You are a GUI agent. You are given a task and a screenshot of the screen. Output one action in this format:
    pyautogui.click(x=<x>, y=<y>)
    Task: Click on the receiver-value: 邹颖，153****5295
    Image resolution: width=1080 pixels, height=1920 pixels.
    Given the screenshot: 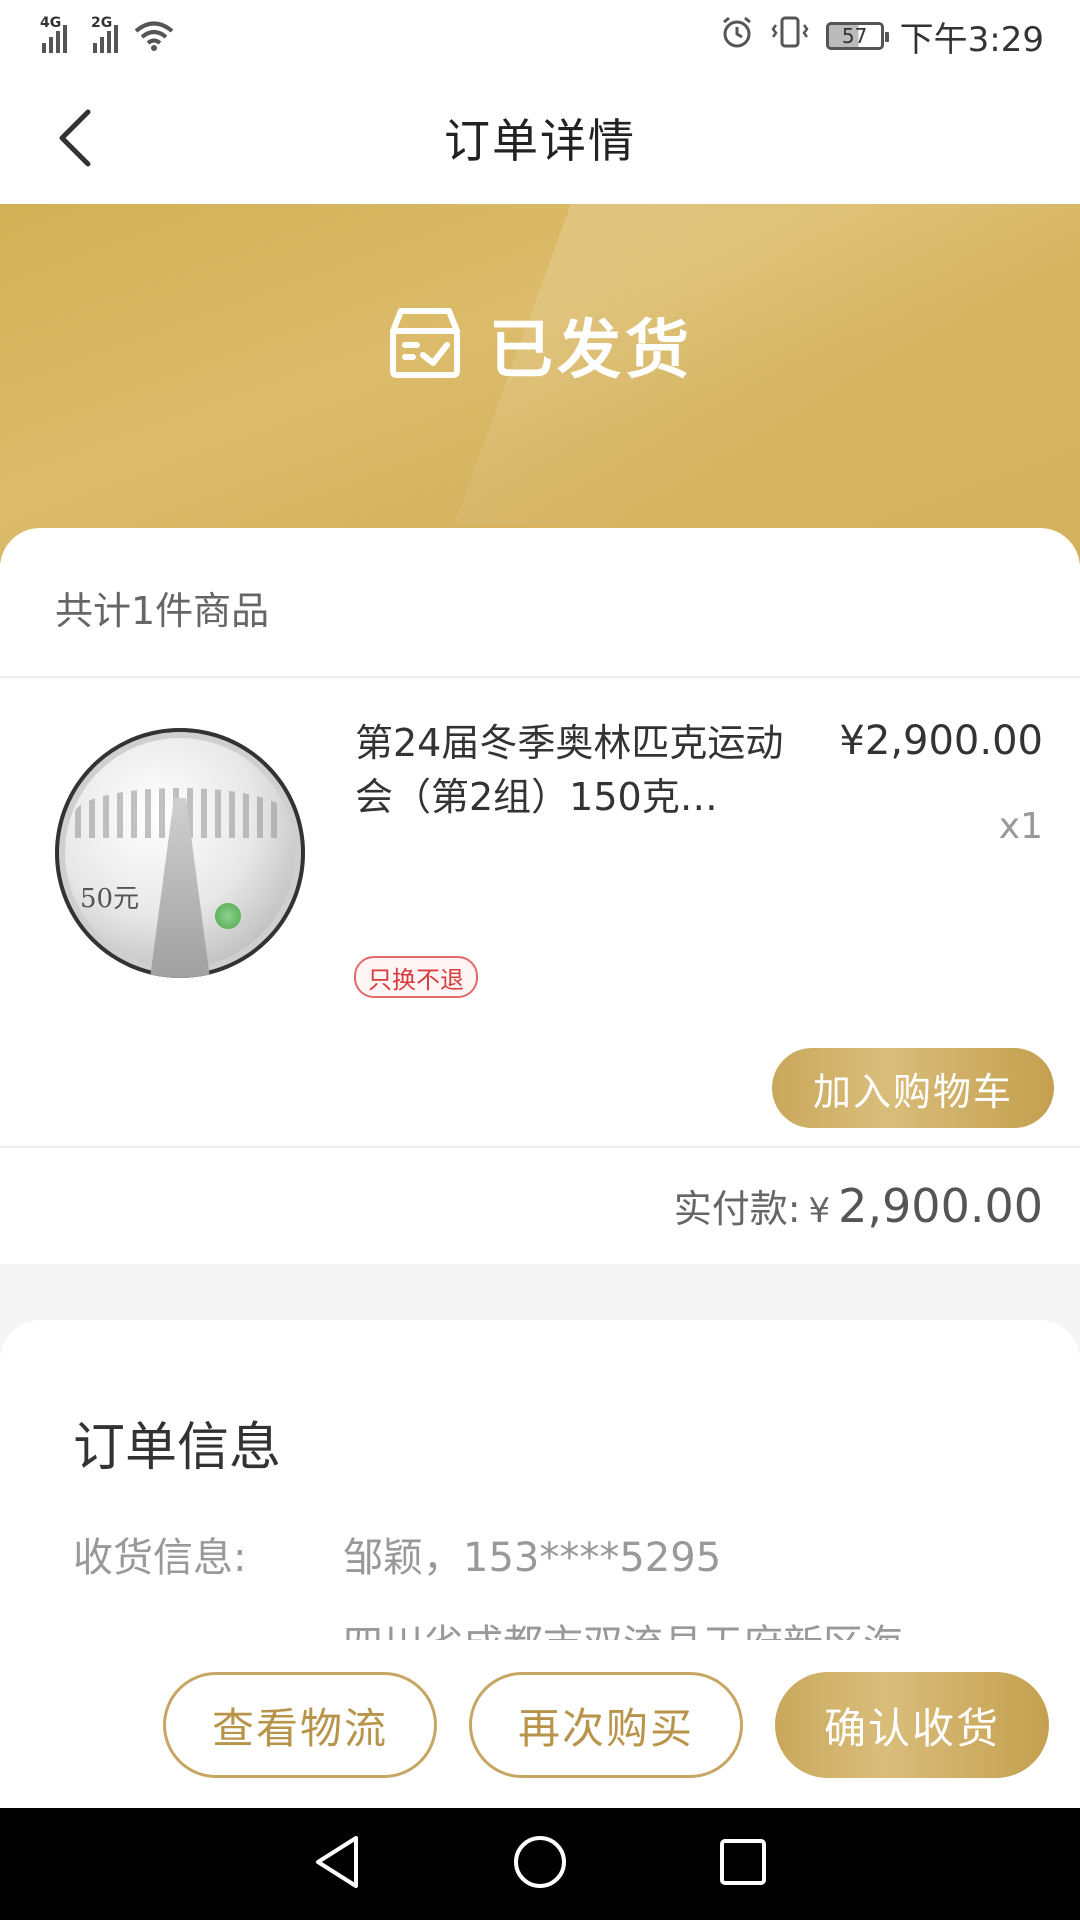 What is the action you would take?
    pyautogui.click(x=532, y=1558)
    